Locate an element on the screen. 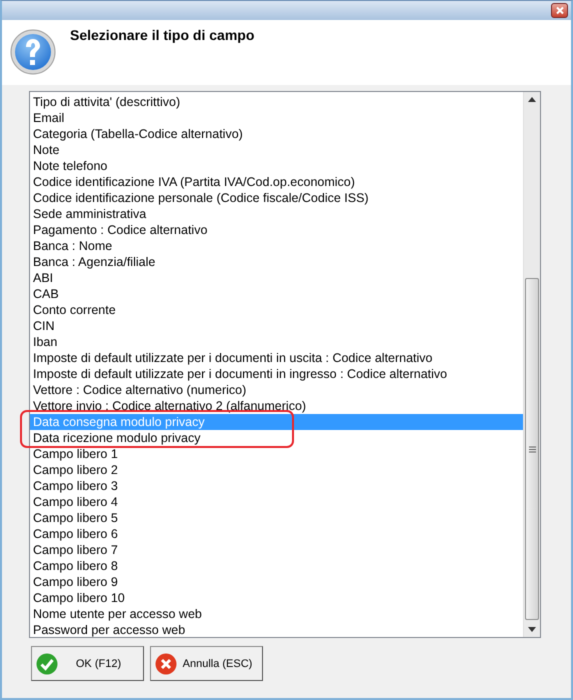 Image resolution: width=573 pixels, height=700 pixels. list-item: Campo libero 4 is located at coordinates (276, 502).